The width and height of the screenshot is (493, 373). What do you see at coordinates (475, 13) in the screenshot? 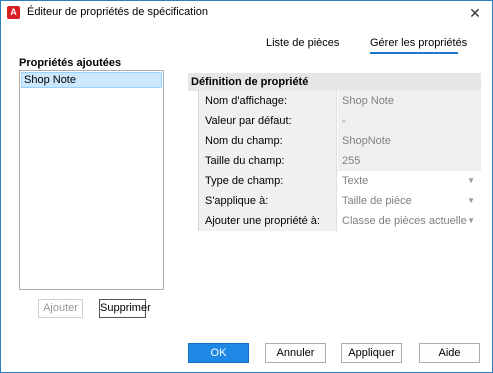
I see `close-icon: ✕` at bounding box center [475, 13].